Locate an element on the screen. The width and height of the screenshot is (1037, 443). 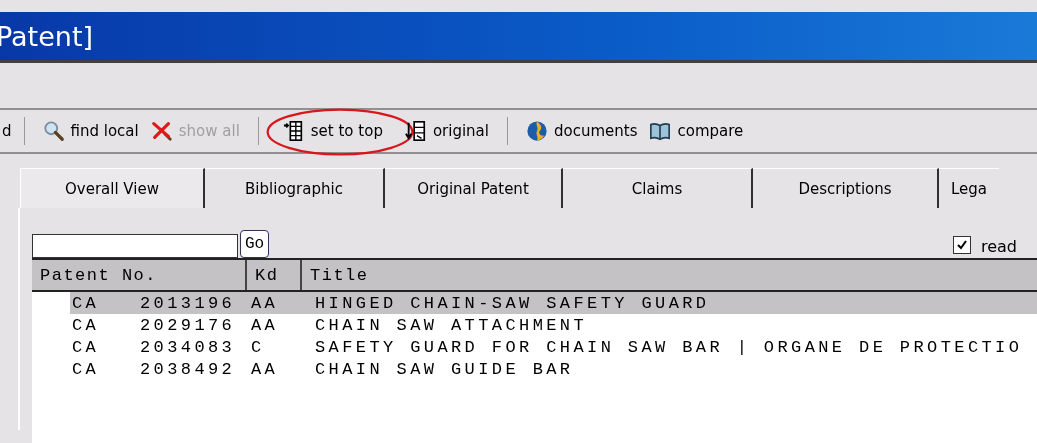
tab: Descriptions is located at coordinates (846, 188).